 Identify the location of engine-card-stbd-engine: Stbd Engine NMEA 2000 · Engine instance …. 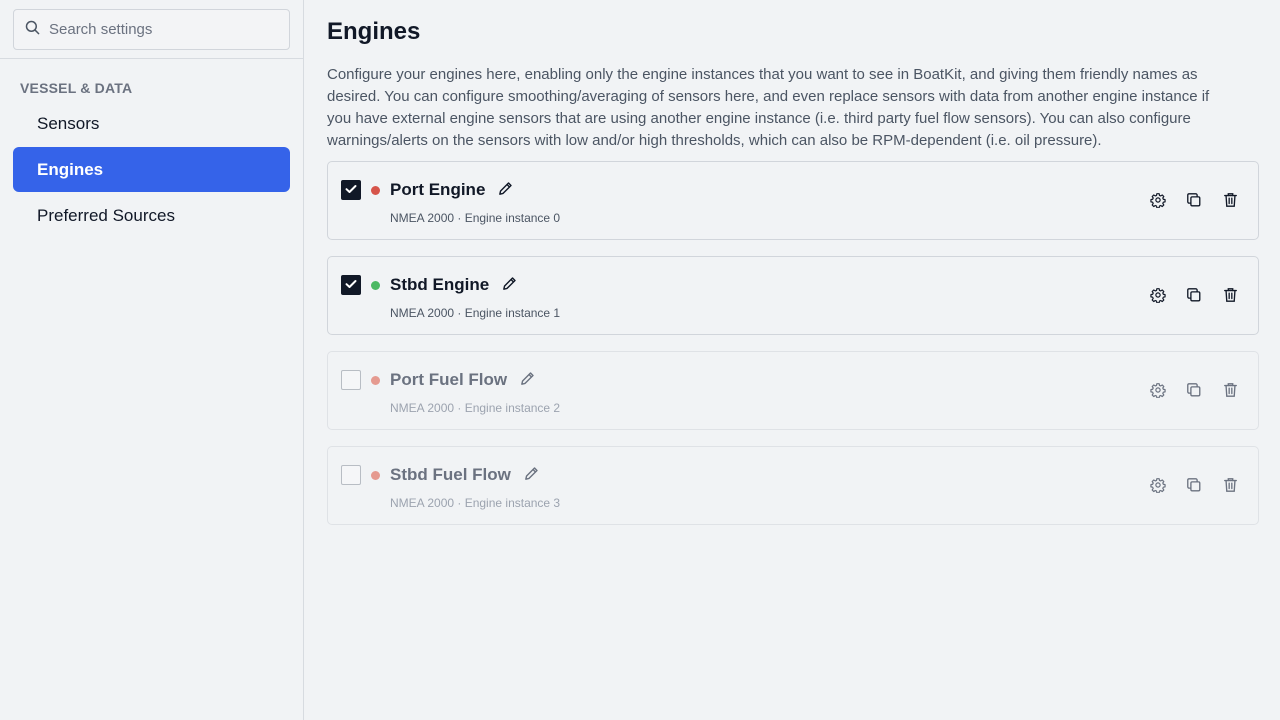
(793, 295).